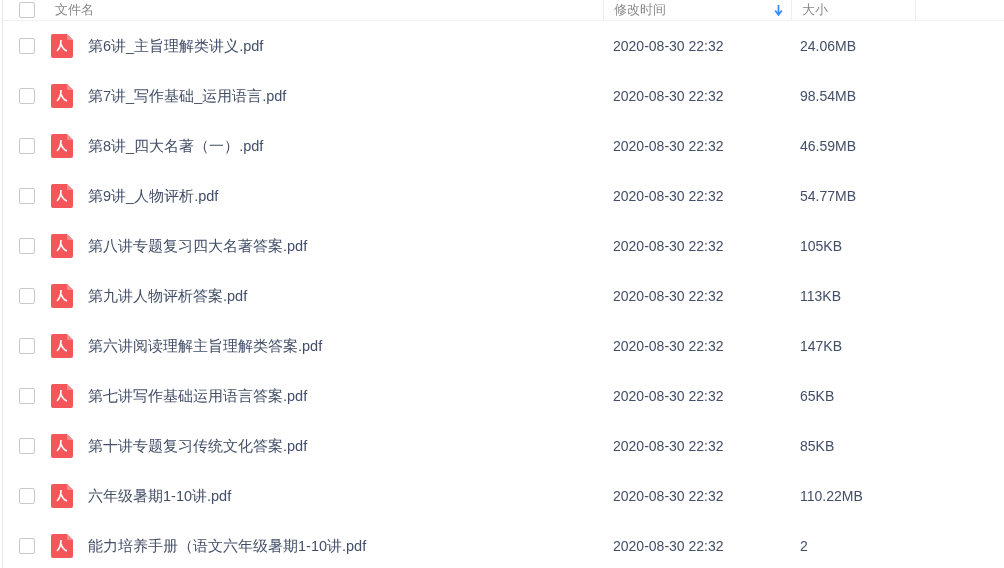  Describe the element at coordinates (198, 446) in the screenshot. I see `file-name: 第十讲专题复习传统文化答案.pdf` at that location.